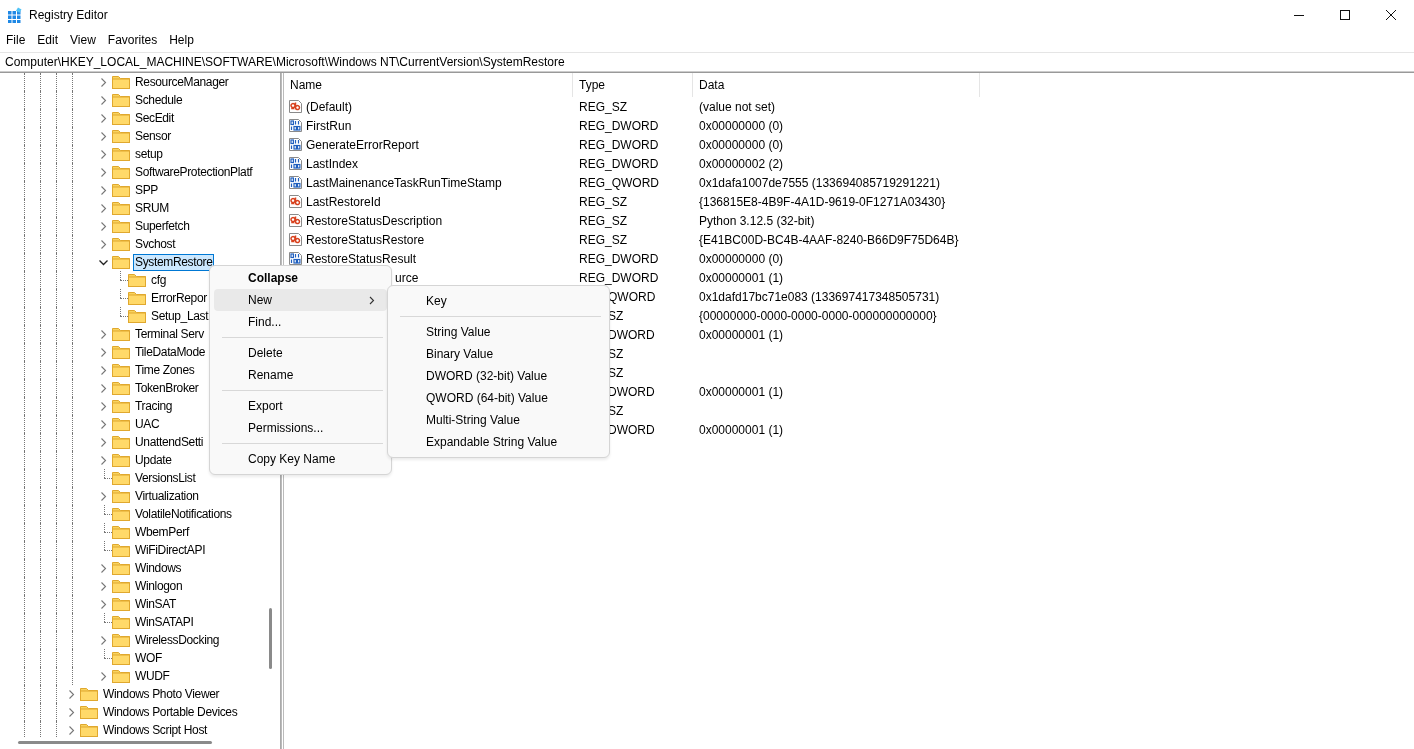 The height and width of the screenshot is (749, 1414). Describe the element at coordinates (1391, 15) in the screenshot. I see `close-icon` at that location.